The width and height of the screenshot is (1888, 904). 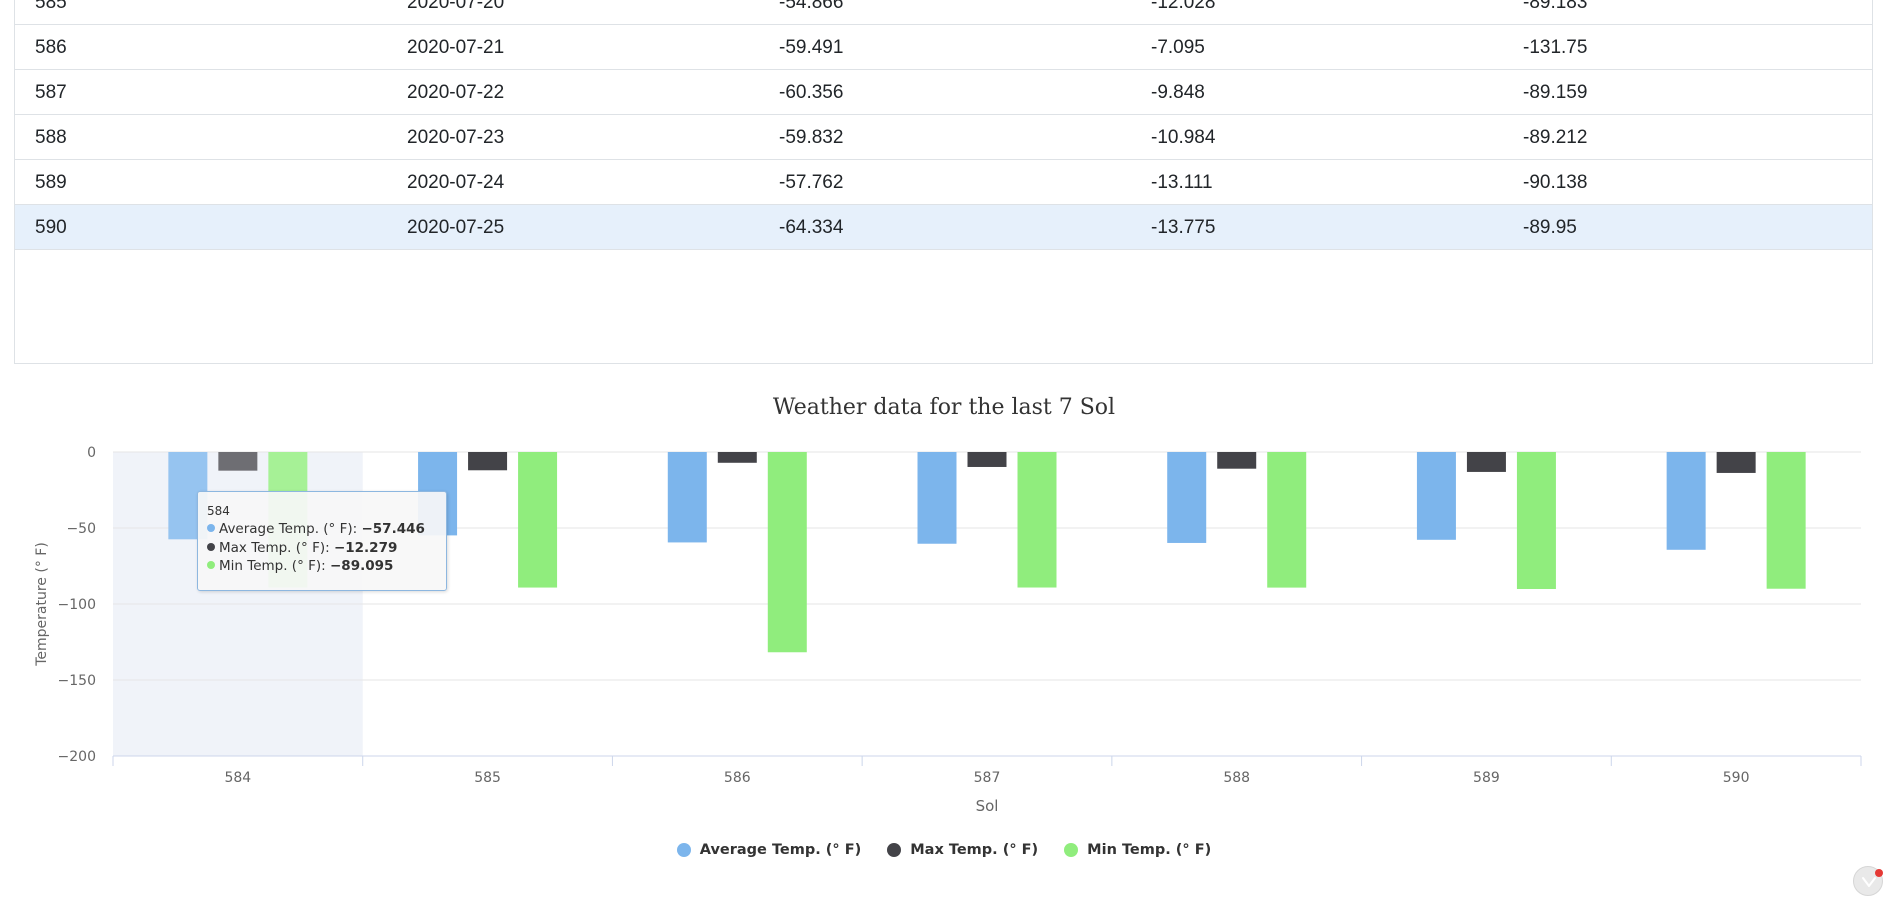 I want to click on tooltip-line-average: Average Temp. (° F): −57.446, so click(x=322, y=529).